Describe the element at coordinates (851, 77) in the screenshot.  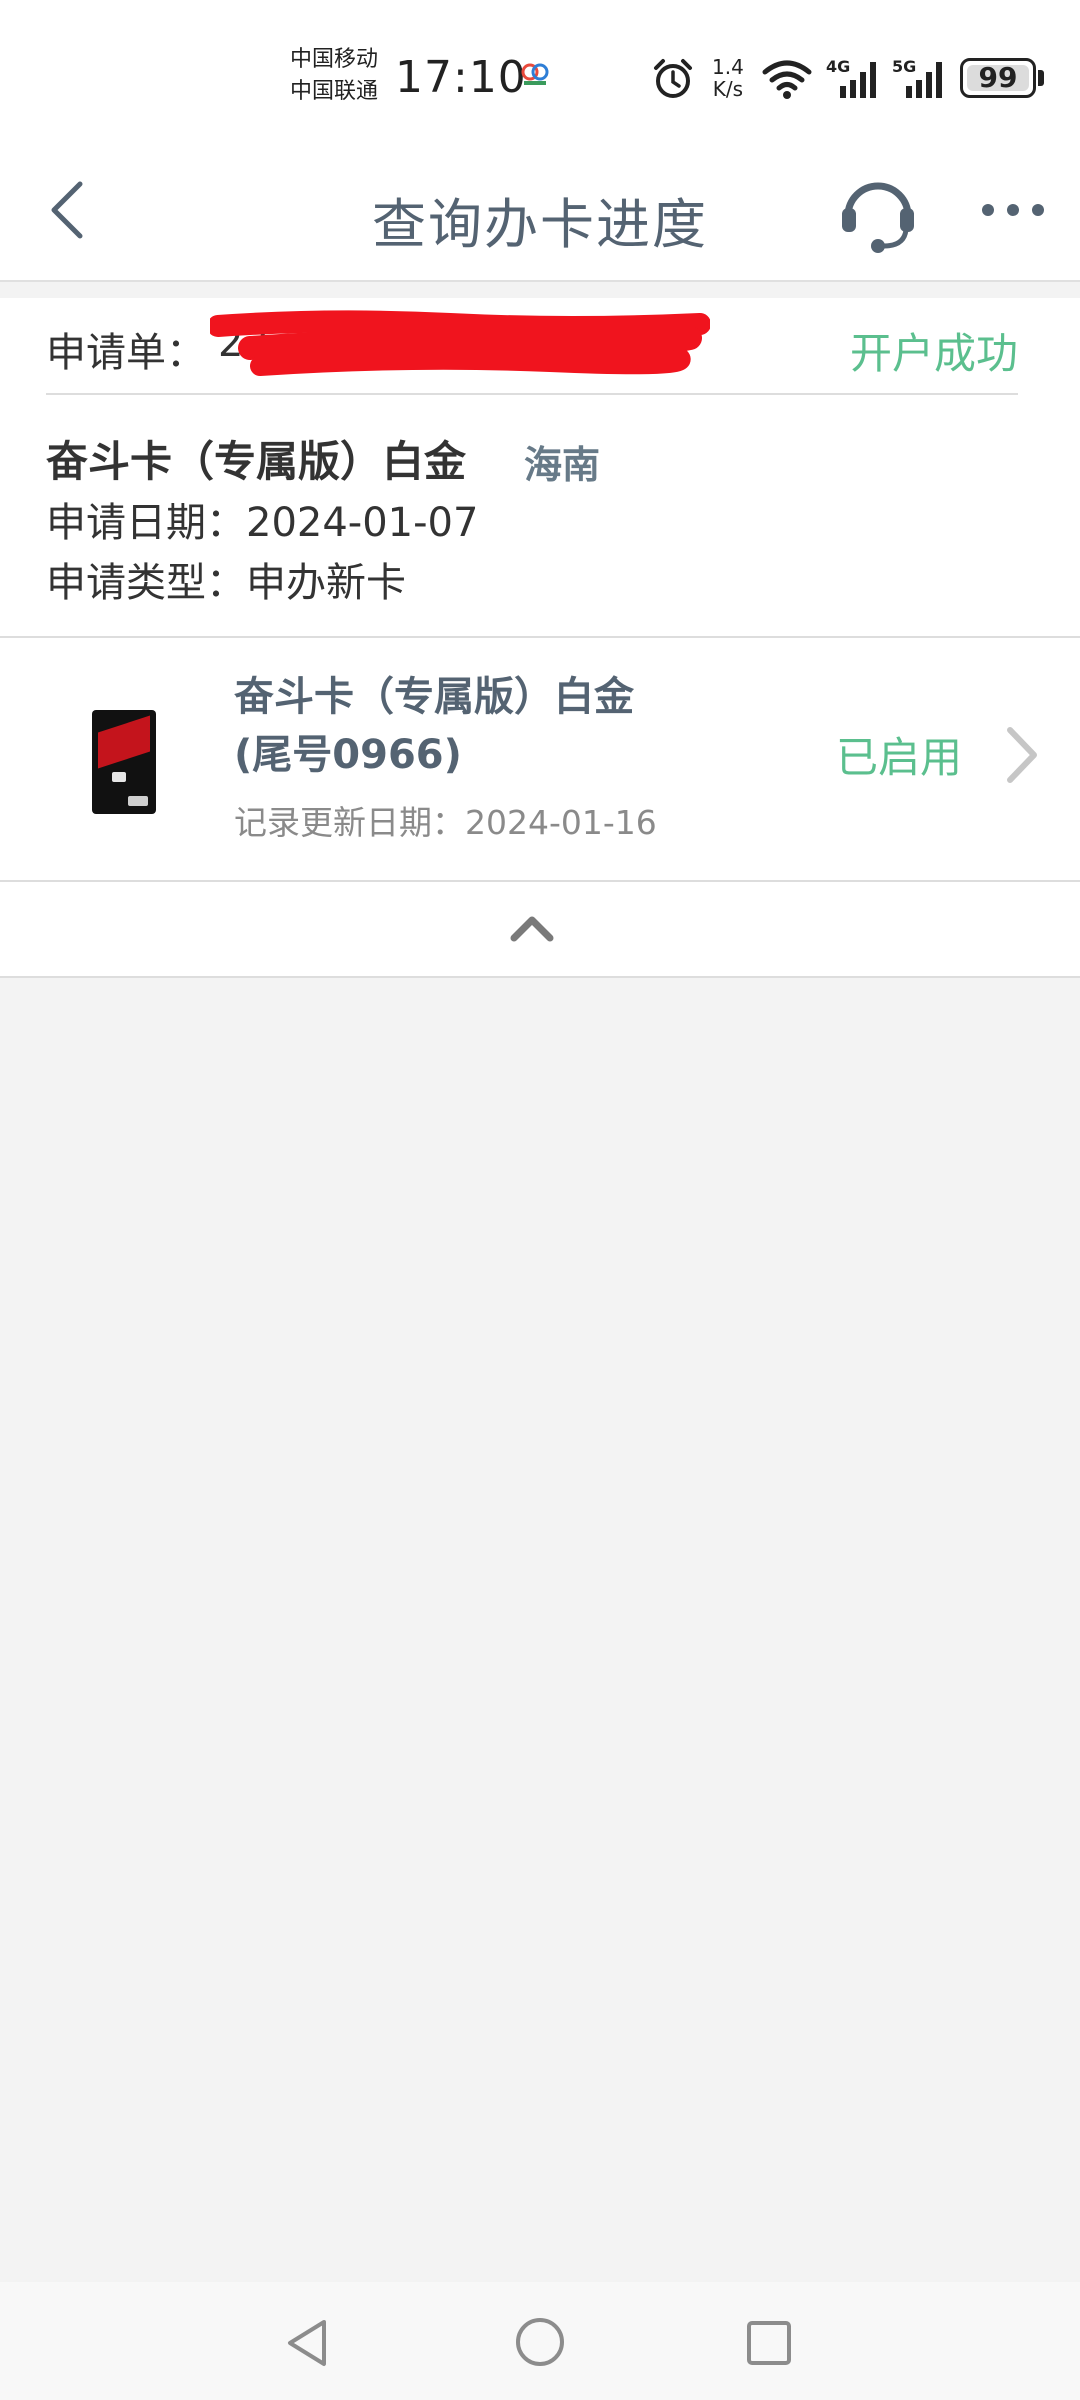
I see `signal-4g-icon: 4G` at that location.